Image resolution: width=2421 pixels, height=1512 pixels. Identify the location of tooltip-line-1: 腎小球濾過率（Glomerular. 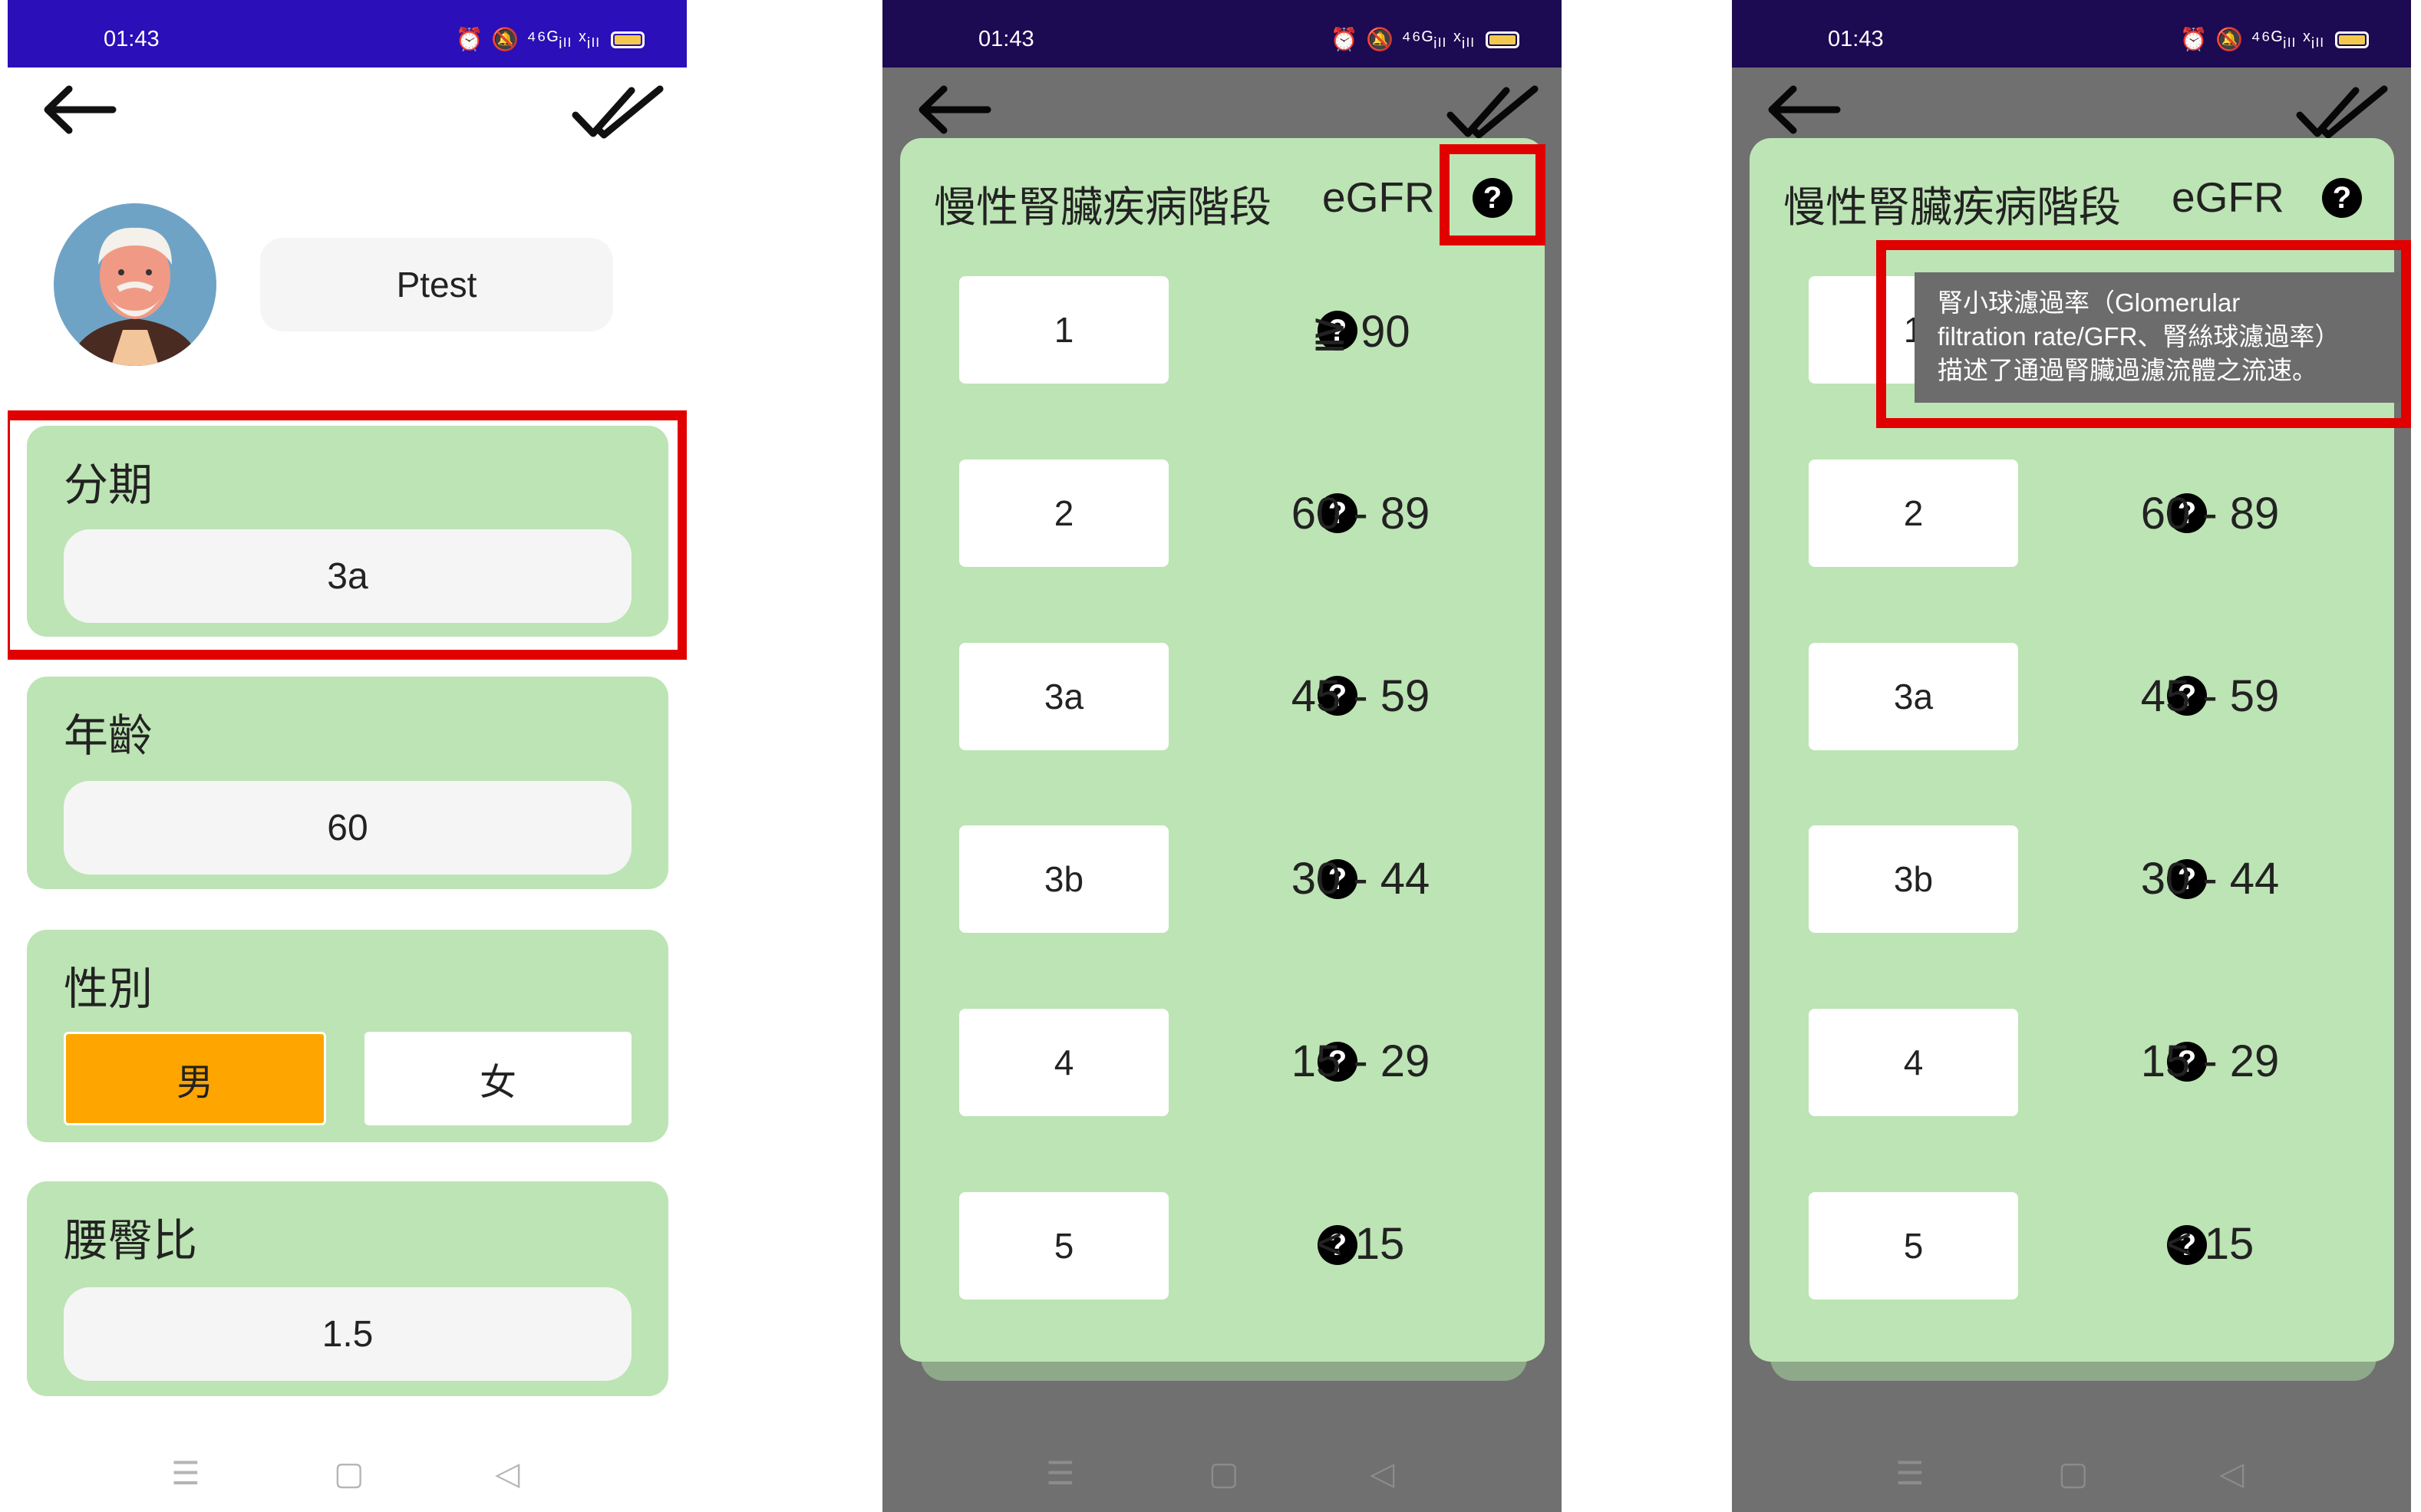
(2089, 302).